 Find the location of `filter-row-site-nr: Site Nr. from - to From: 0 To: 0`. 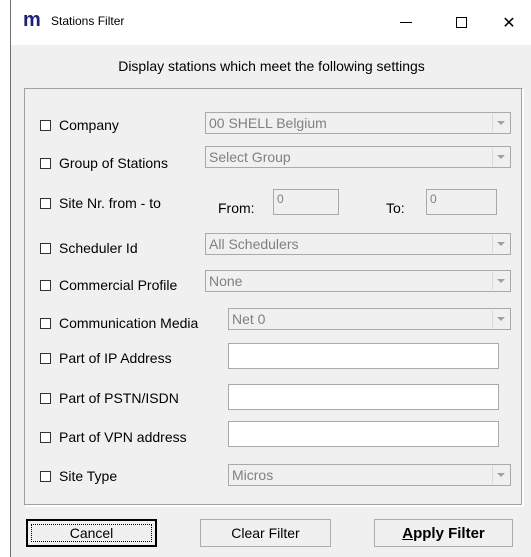

filter-row-site-nr: Site Nr. from - to From: 0 To: 0 is located at coordinates (271, 204).